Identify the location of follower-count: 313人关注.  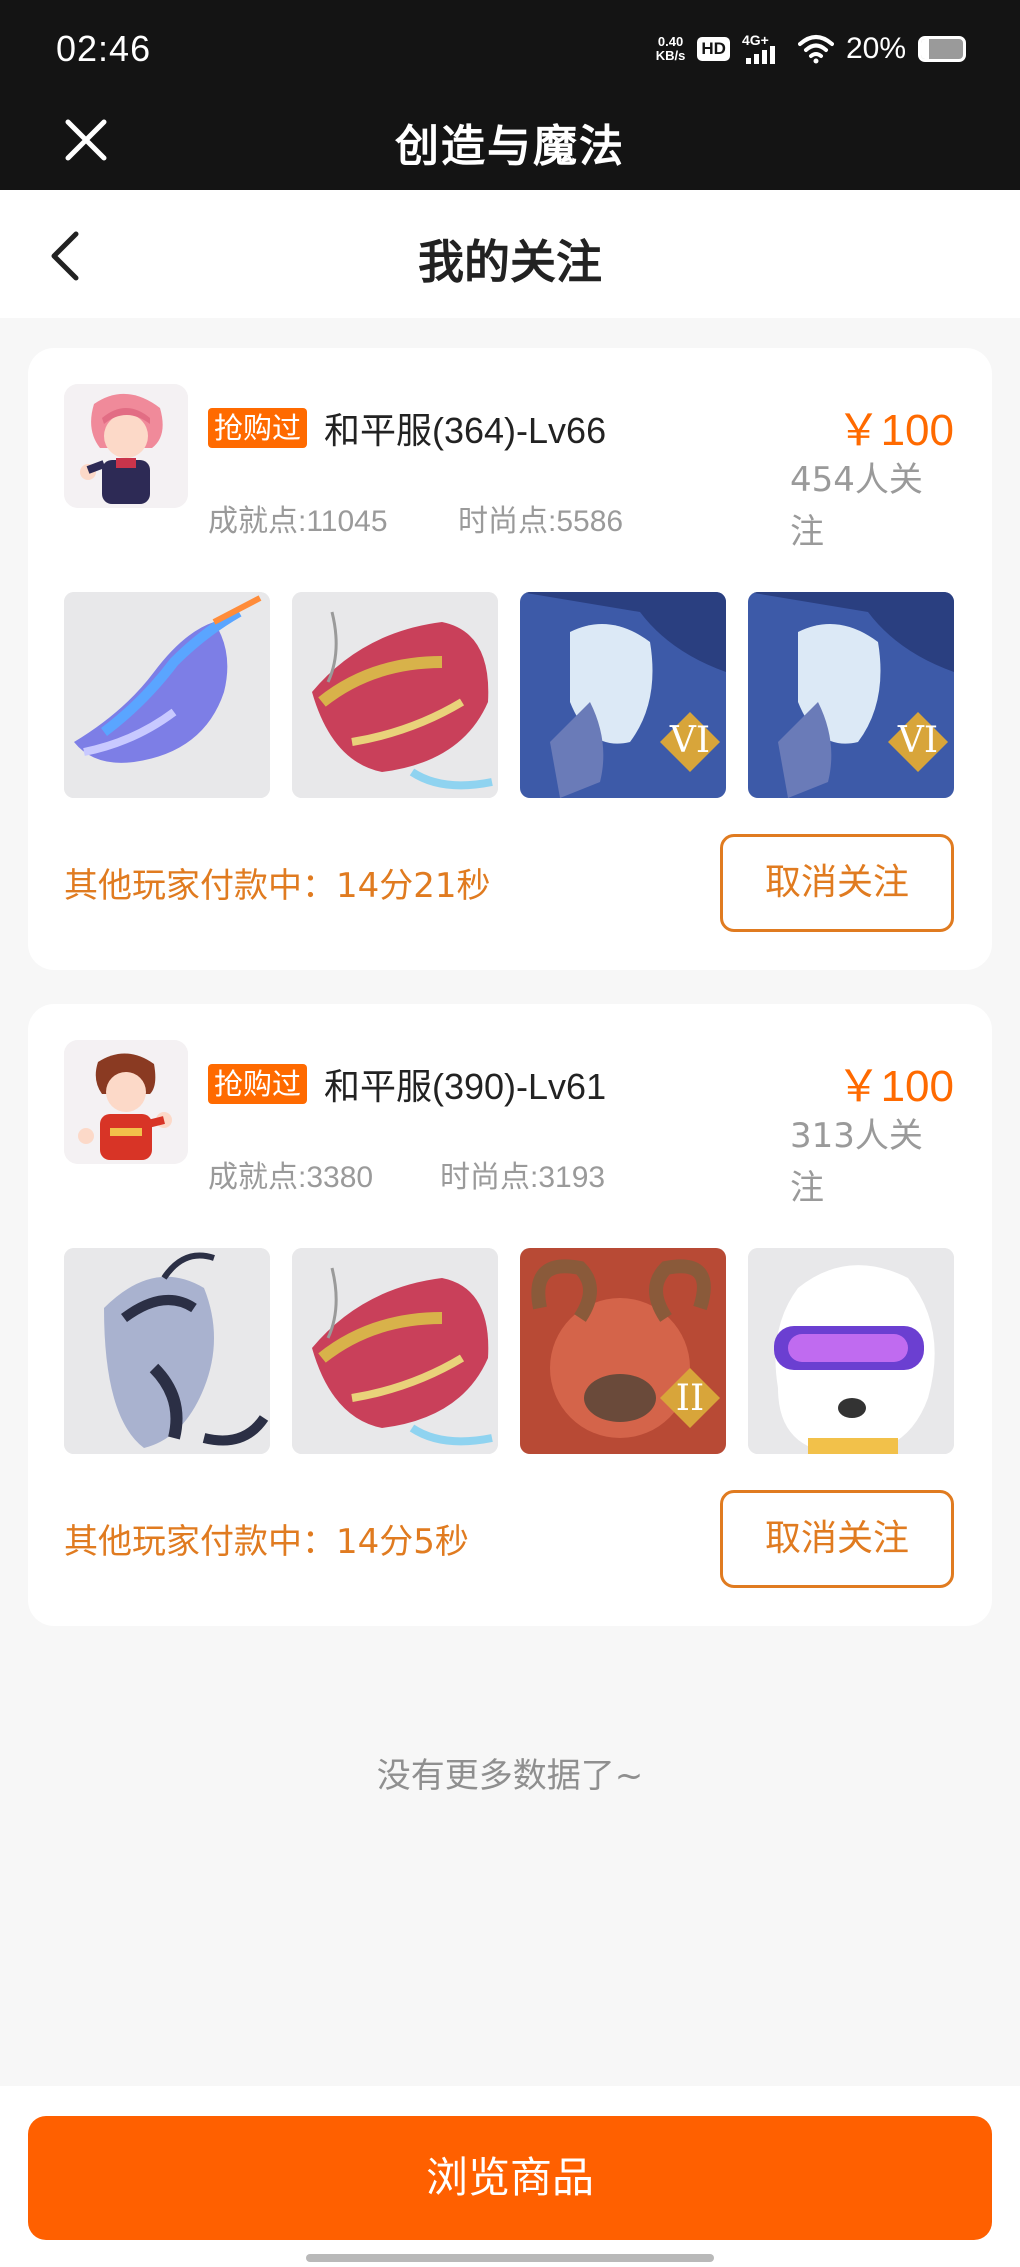
(856, 1162).